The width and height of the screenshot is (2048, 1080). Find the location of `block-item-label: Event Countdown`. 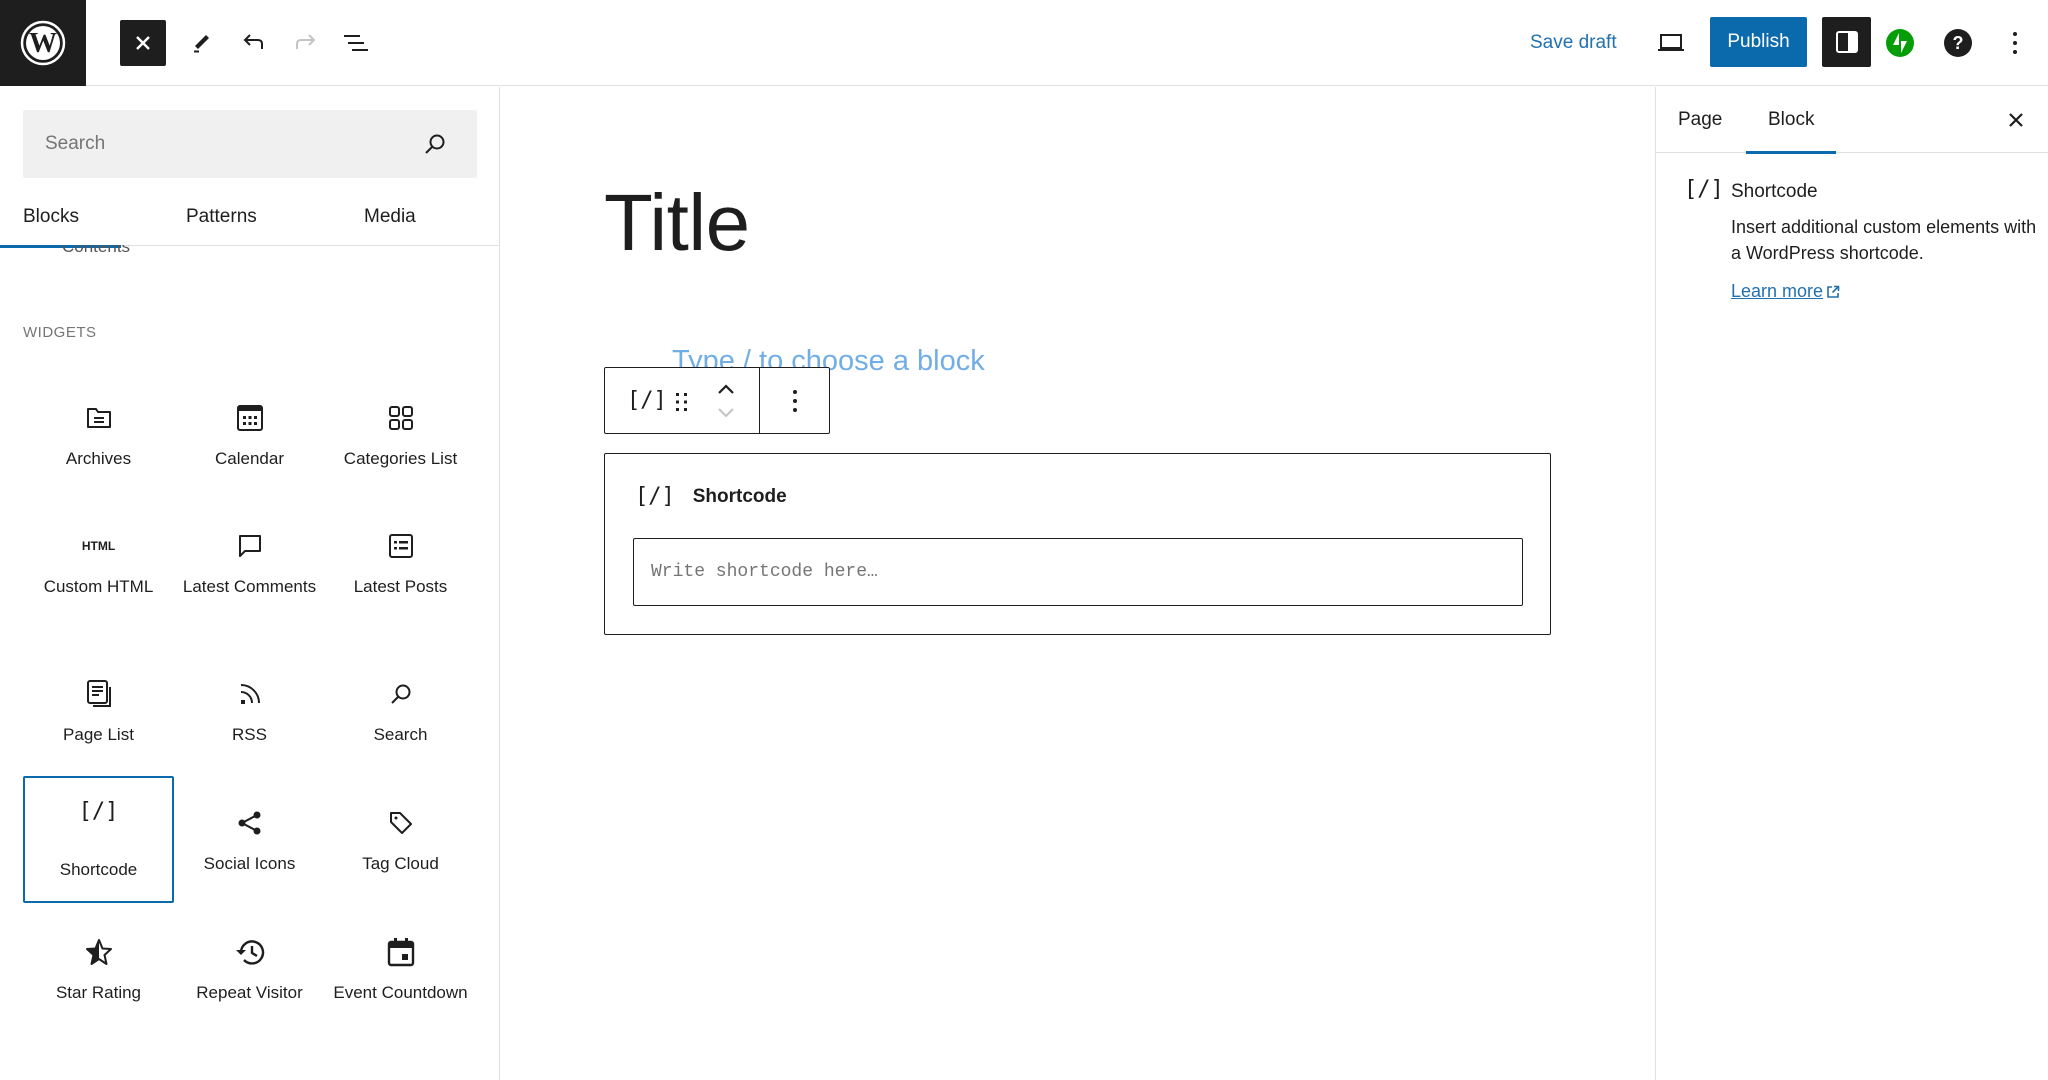

block-item-label: Event Countdown is located at coordinates (400, 992).